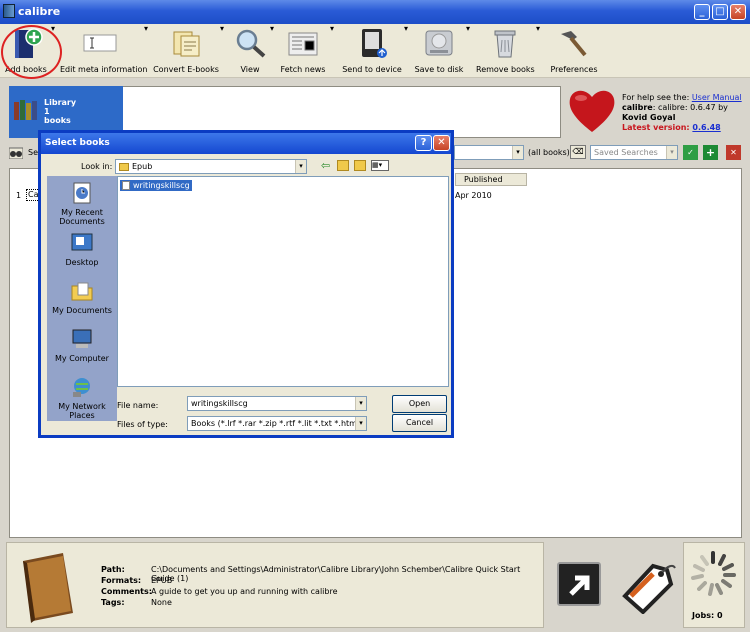 This screenshot has height=632, width=750. What do you see at coordinates (156, 185) in the screenshot?
I see `file-item-selected: writingskillscg` at bounding box center [156, 185].